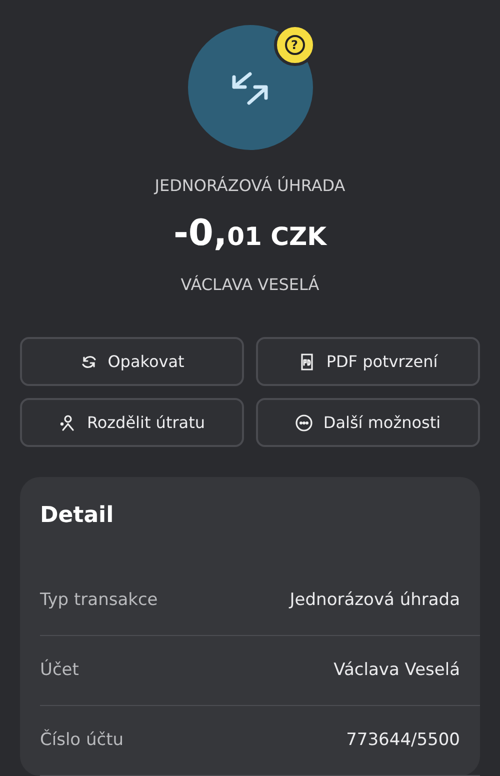 Image resolution: width=500 pixels, height=776 pixels. I want to click on section-heading: Detail, so click(77, 516).